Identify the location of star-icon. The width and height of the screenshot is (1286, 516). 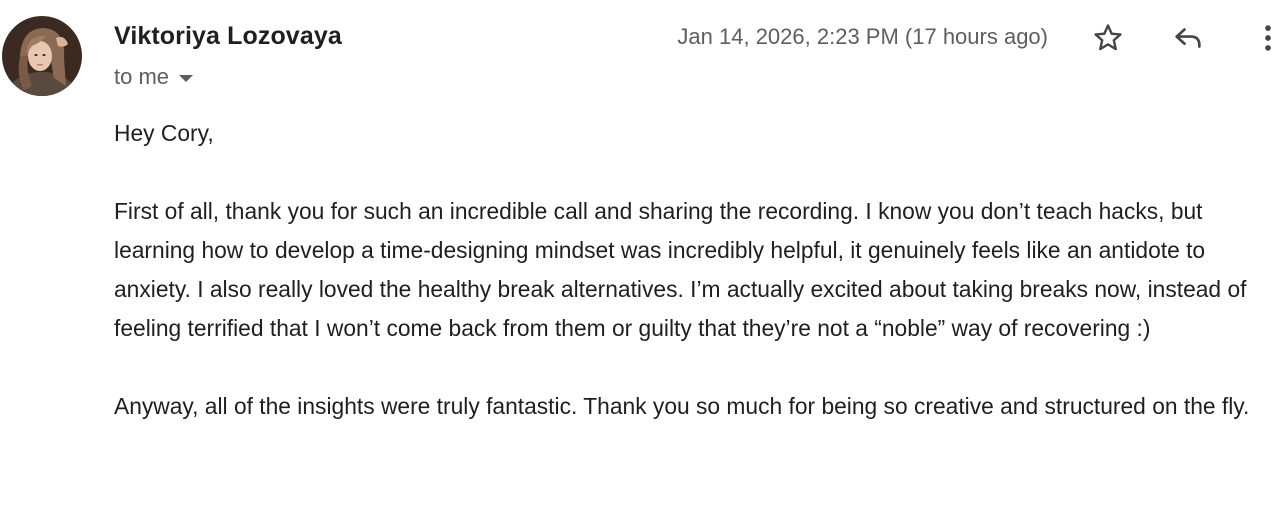
(1108, 37).